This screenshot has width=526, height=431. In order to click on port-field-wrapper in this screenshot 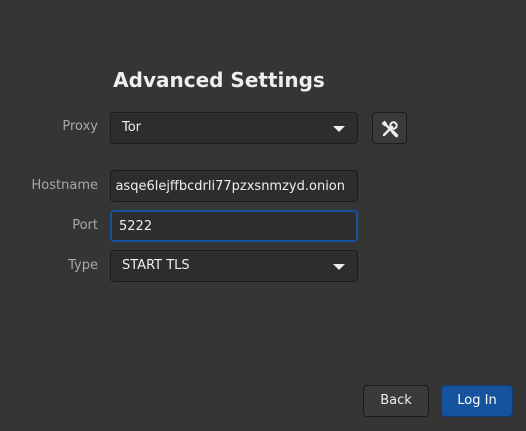, I will do `click(234, 226)`.